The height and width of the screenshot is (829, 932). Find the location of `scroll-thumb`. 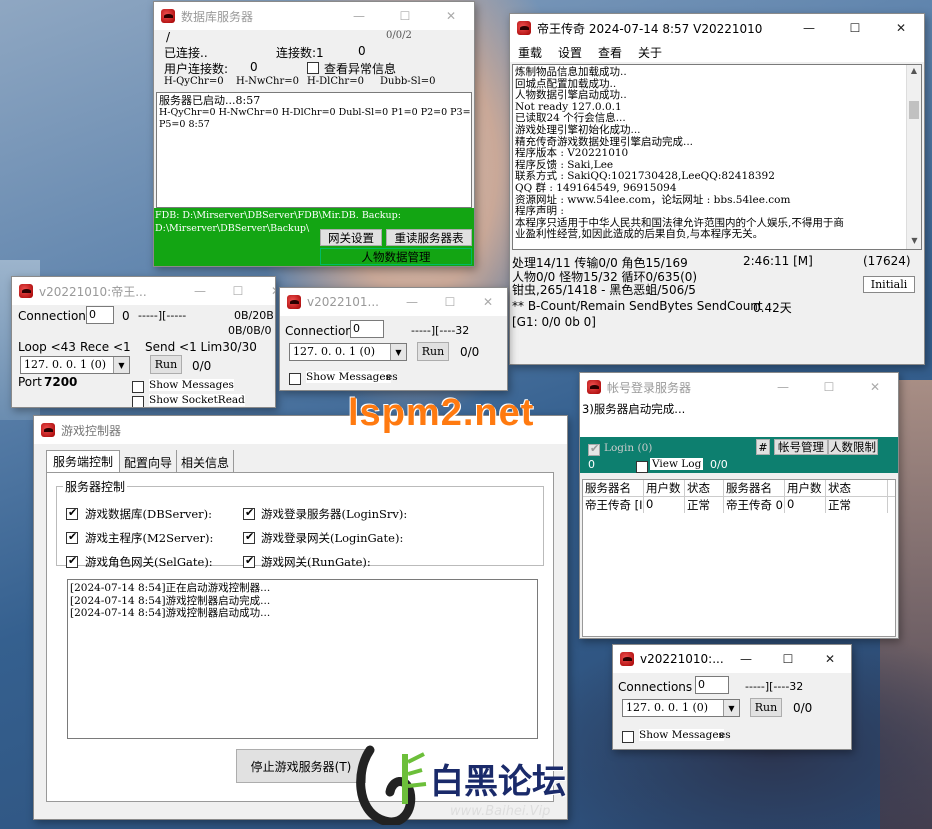

scroll-thumb is located at coordinates (914, 110).